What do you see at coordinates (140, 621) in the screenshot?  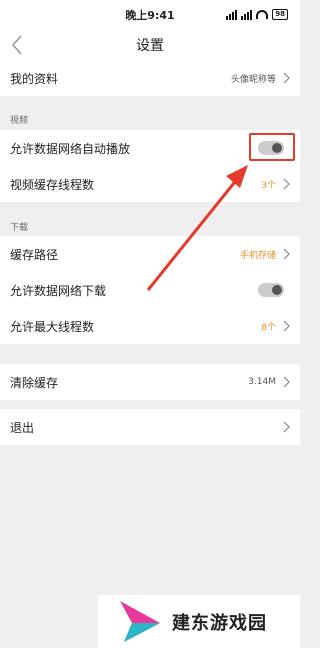 I see `watermark-logo-icon` at bounding box center [140, 621].